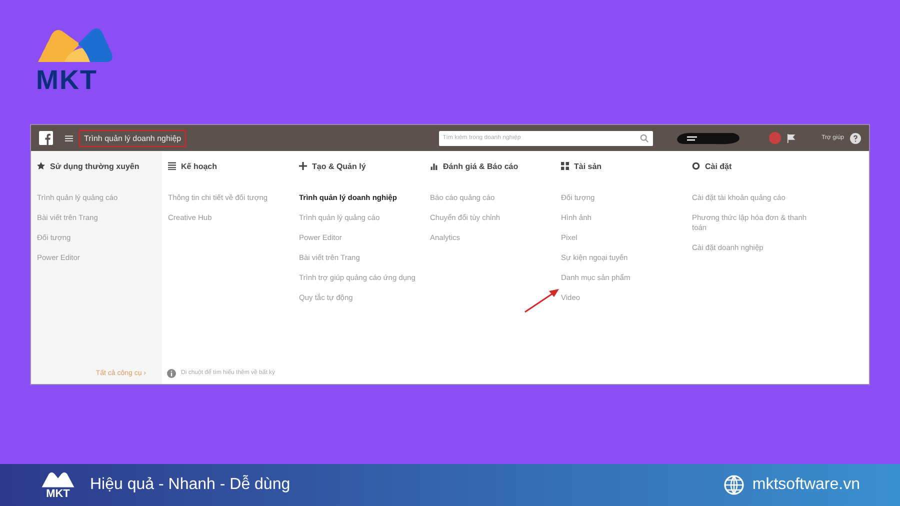  Describe the element at coordinates (734, 485) in the screenshot. I see `globe-icon` at that location.